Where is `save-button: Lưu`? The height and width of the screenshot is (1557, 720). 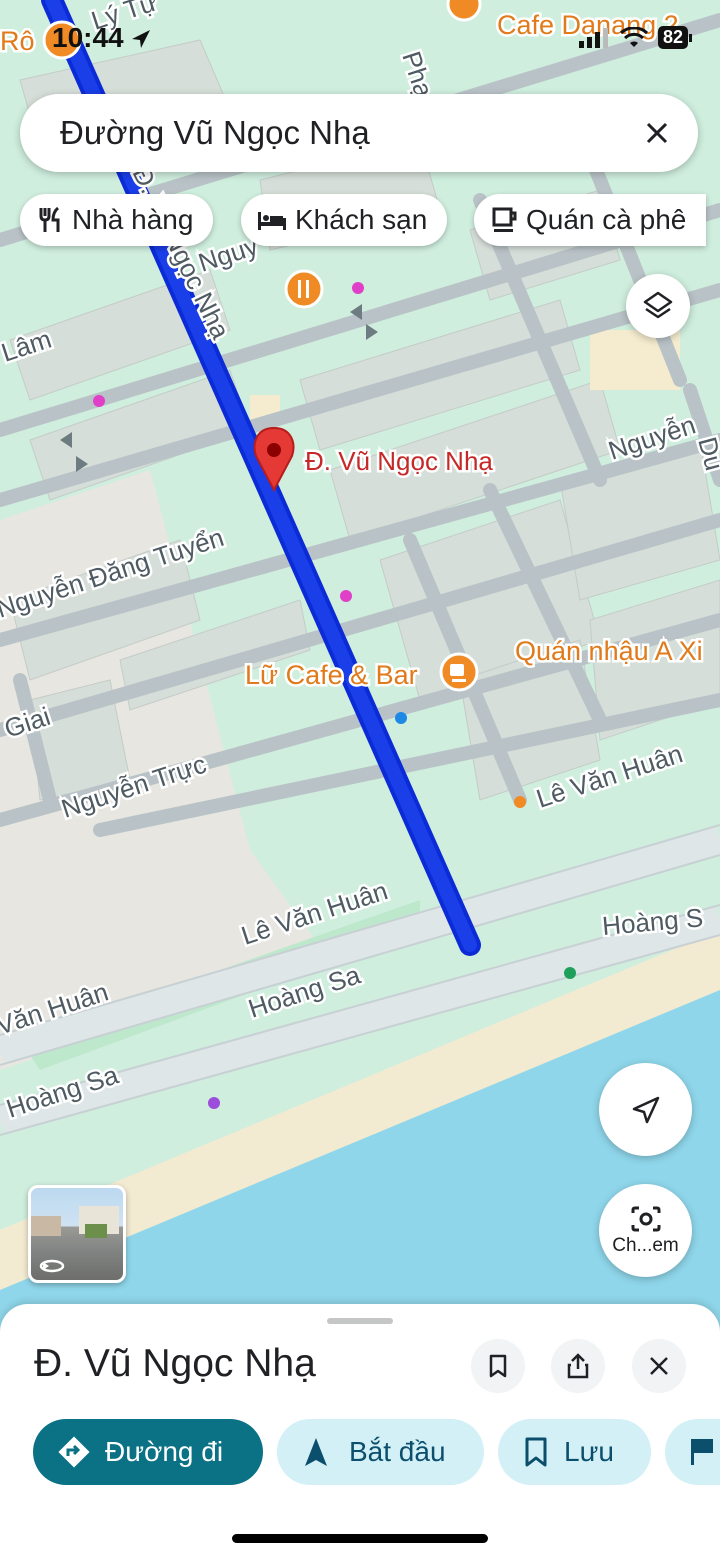 save-button: Lưu is located at coordinates (574, 1452).